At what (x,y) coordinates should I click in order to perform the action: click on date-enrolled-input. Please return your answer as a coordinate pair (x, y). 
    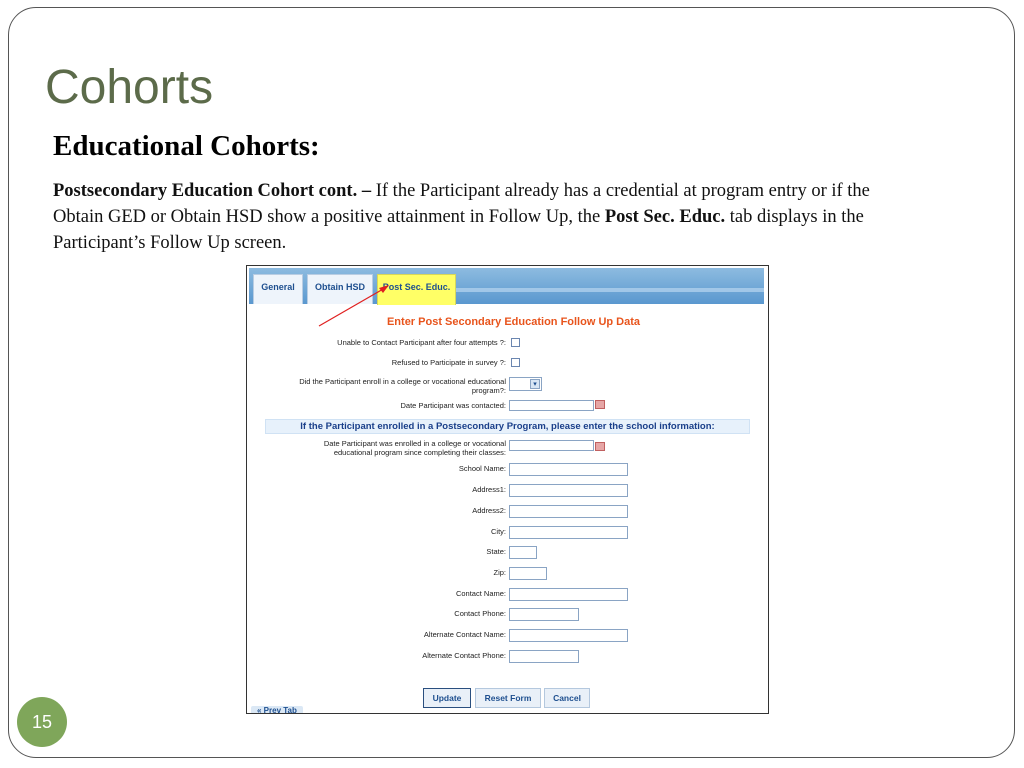
    Looking at the image, I should click on (551, 445).